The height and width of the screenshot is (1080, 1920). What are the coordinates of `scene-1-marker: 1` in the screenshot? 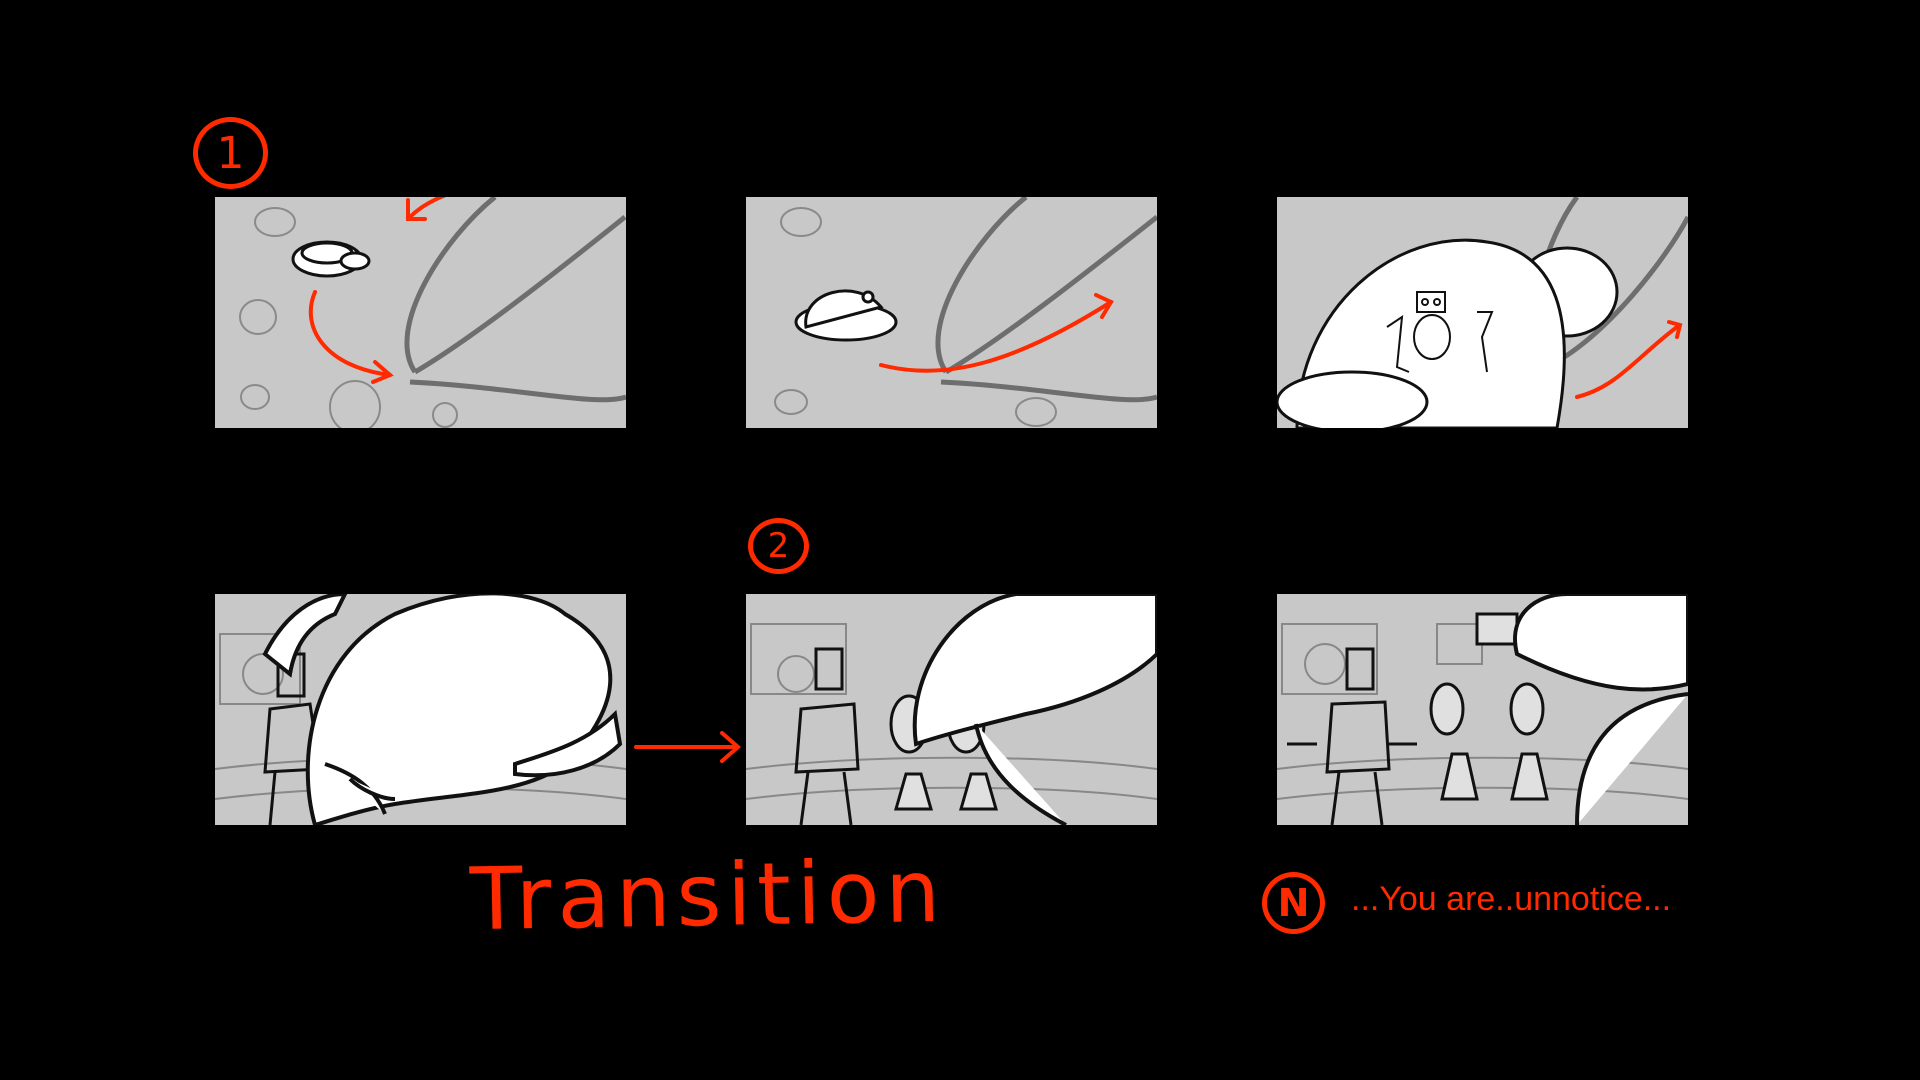 It's located at (230, 153).